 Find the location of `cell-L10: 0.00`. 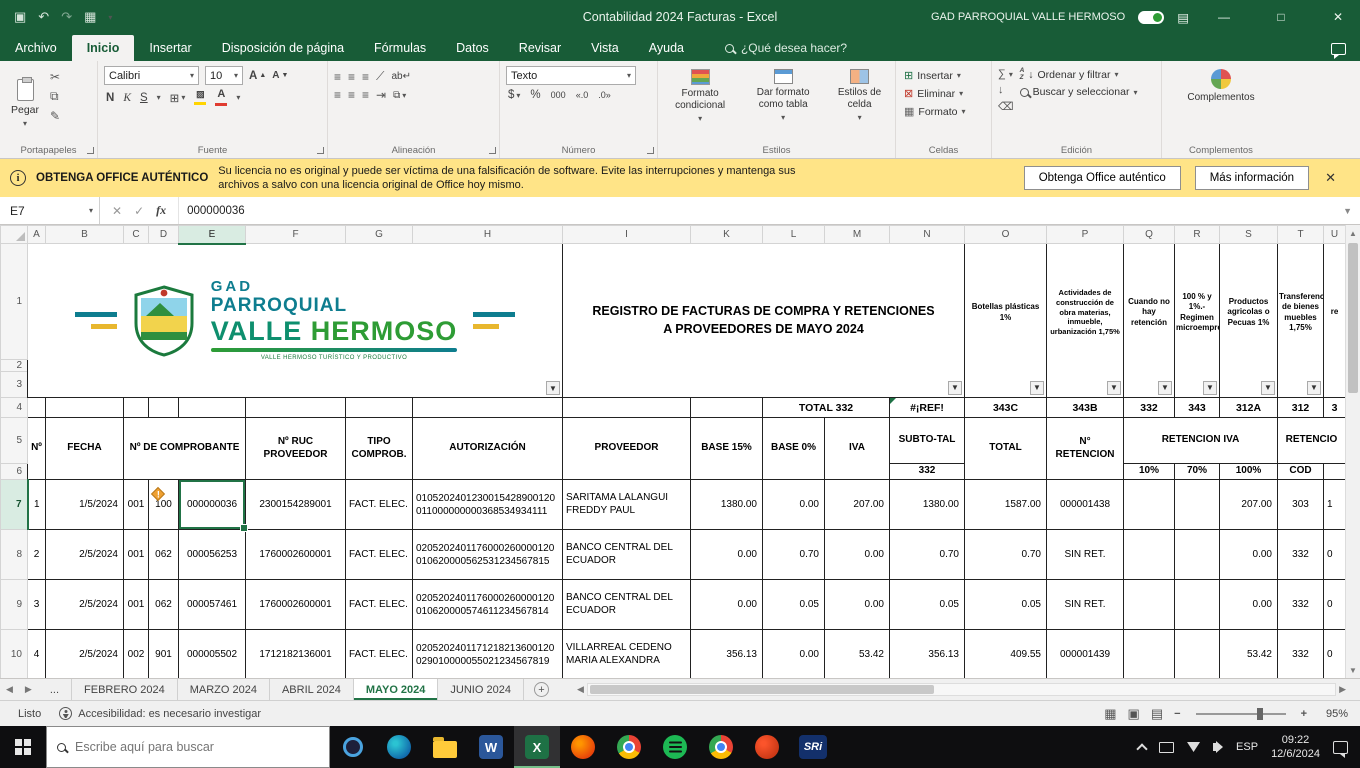

cell-L10: 0.00 is located at coordinates (793, 653).